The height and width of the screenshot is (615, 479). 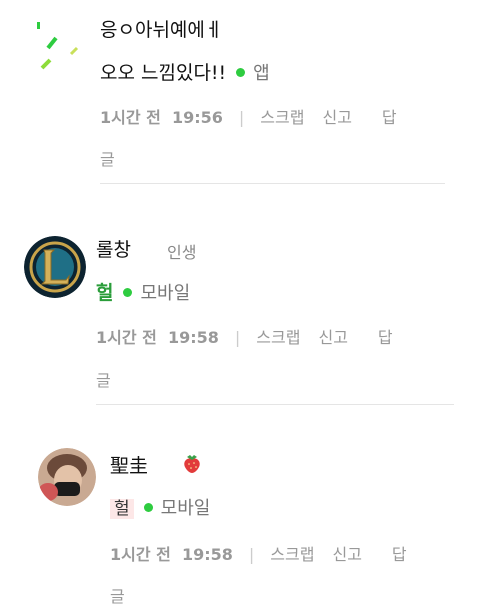 I want to click on time-clock: 19:56, so click(x=197, y=117).